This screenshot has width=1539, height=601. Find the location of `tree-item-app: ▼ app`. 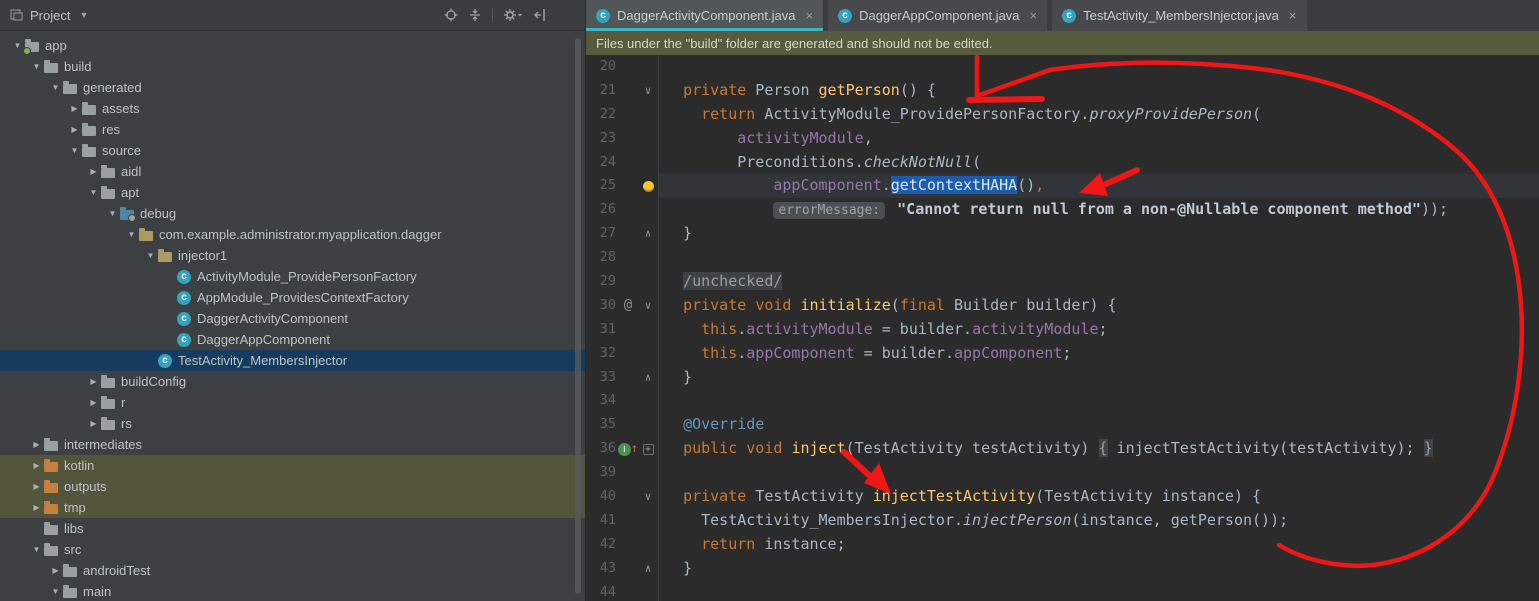

tree-item-app: ▼ app is located at coordinates (292, 45).